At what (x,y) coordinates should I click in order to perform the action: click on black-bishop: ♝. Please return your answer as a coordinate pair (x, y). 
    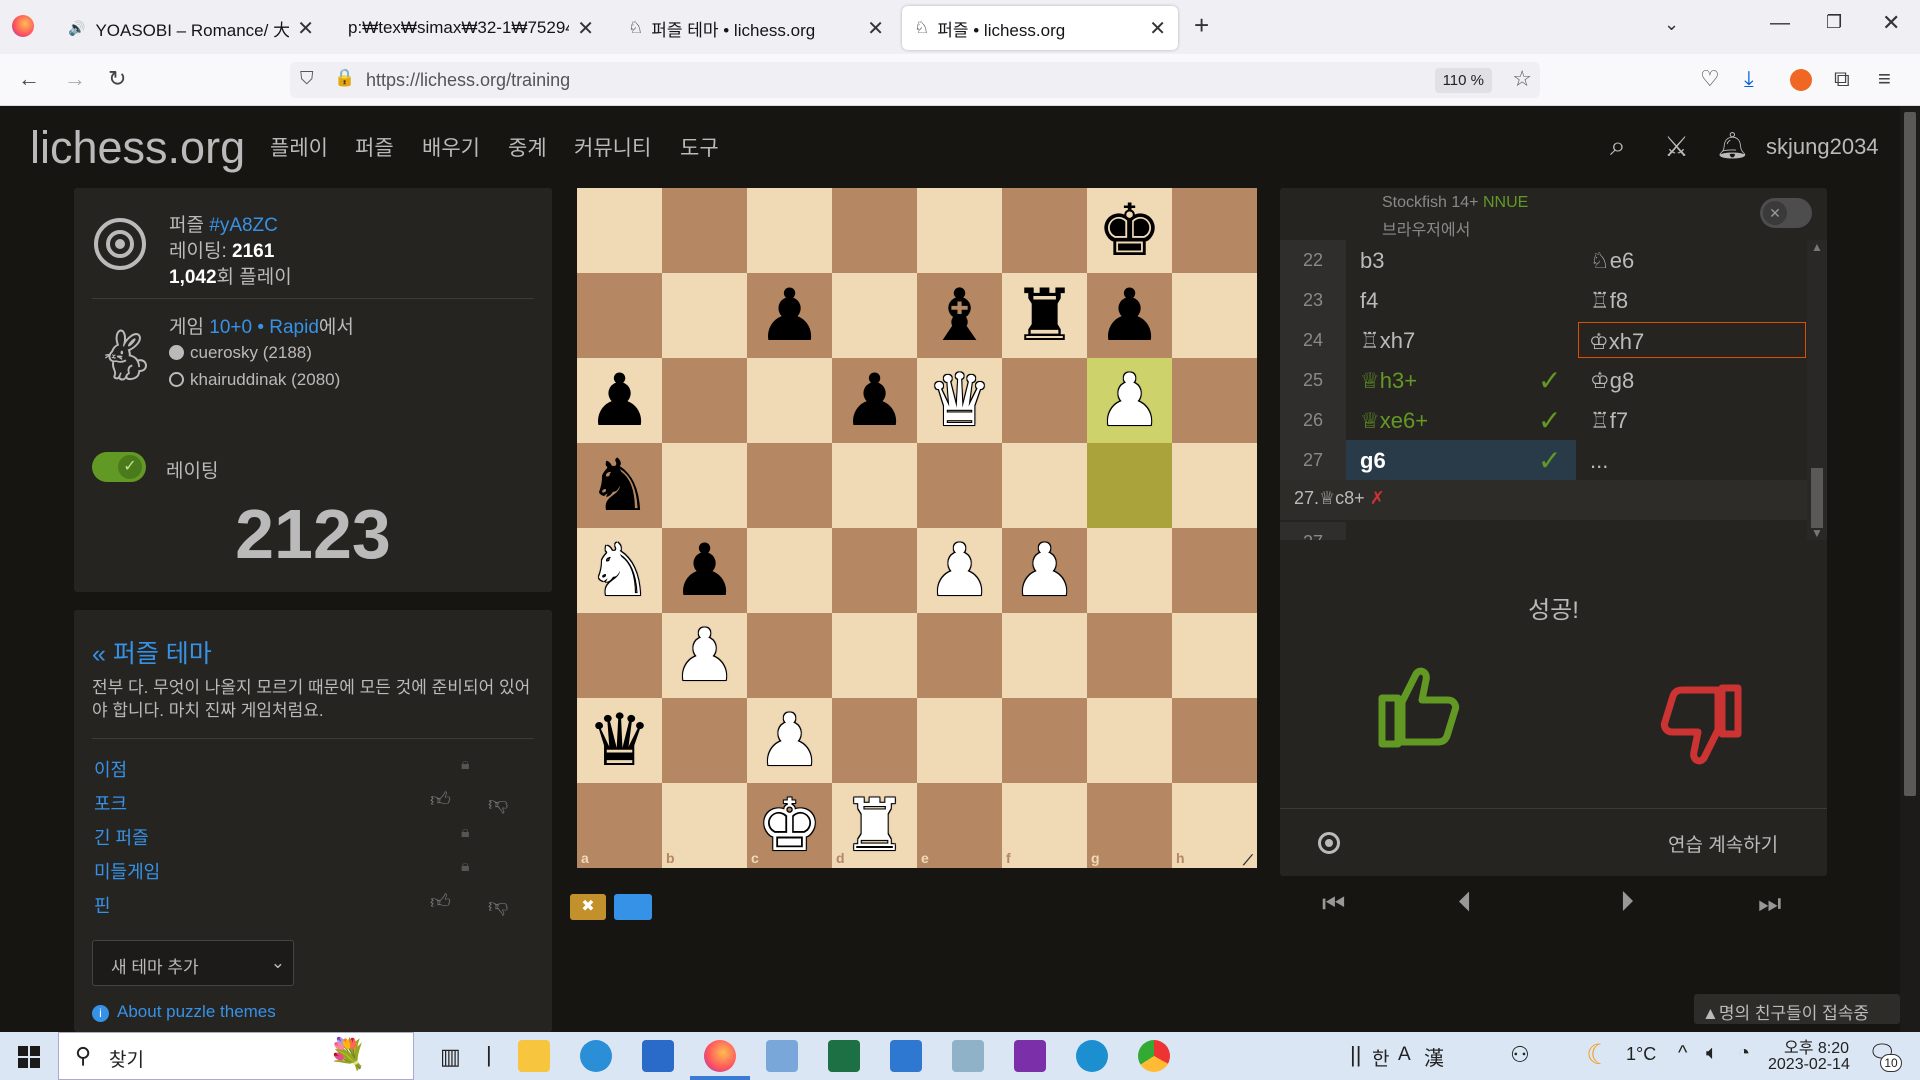
    Looking at the image, I should click on (959, 315).